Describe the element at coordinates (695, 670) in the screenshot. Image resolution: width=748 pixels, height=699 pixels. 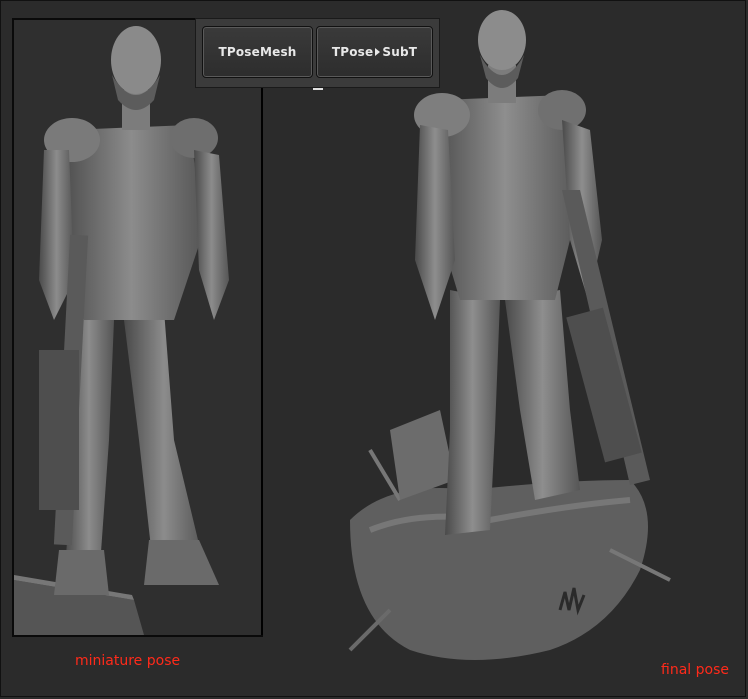
I see `caption-final-pose: final pose` at that location.